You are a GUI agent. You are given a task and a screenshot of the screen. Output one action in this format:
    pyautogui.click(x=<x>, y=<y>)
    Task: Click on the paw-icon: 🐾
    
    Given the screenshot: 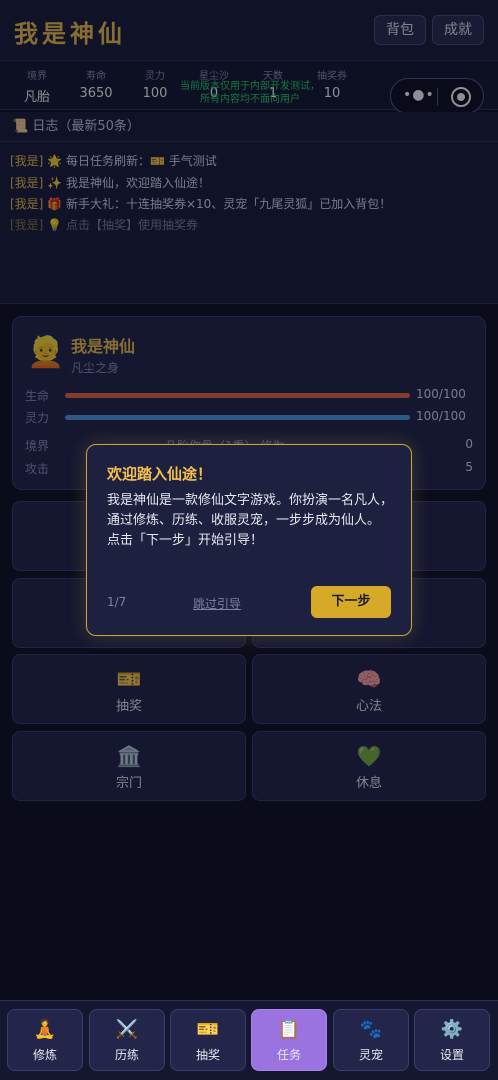 What is the action you would take?
    pyautogui.click(x=371, y=1029)
    